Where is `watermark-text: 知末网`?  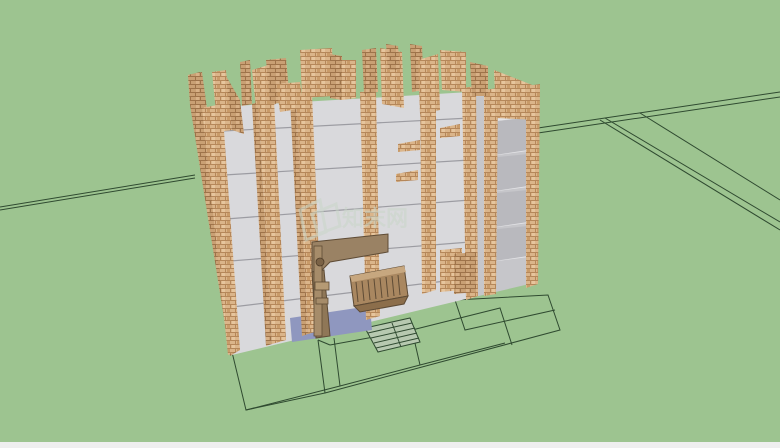 watermark-text: 知末网 is located at coordinates (375, 219).